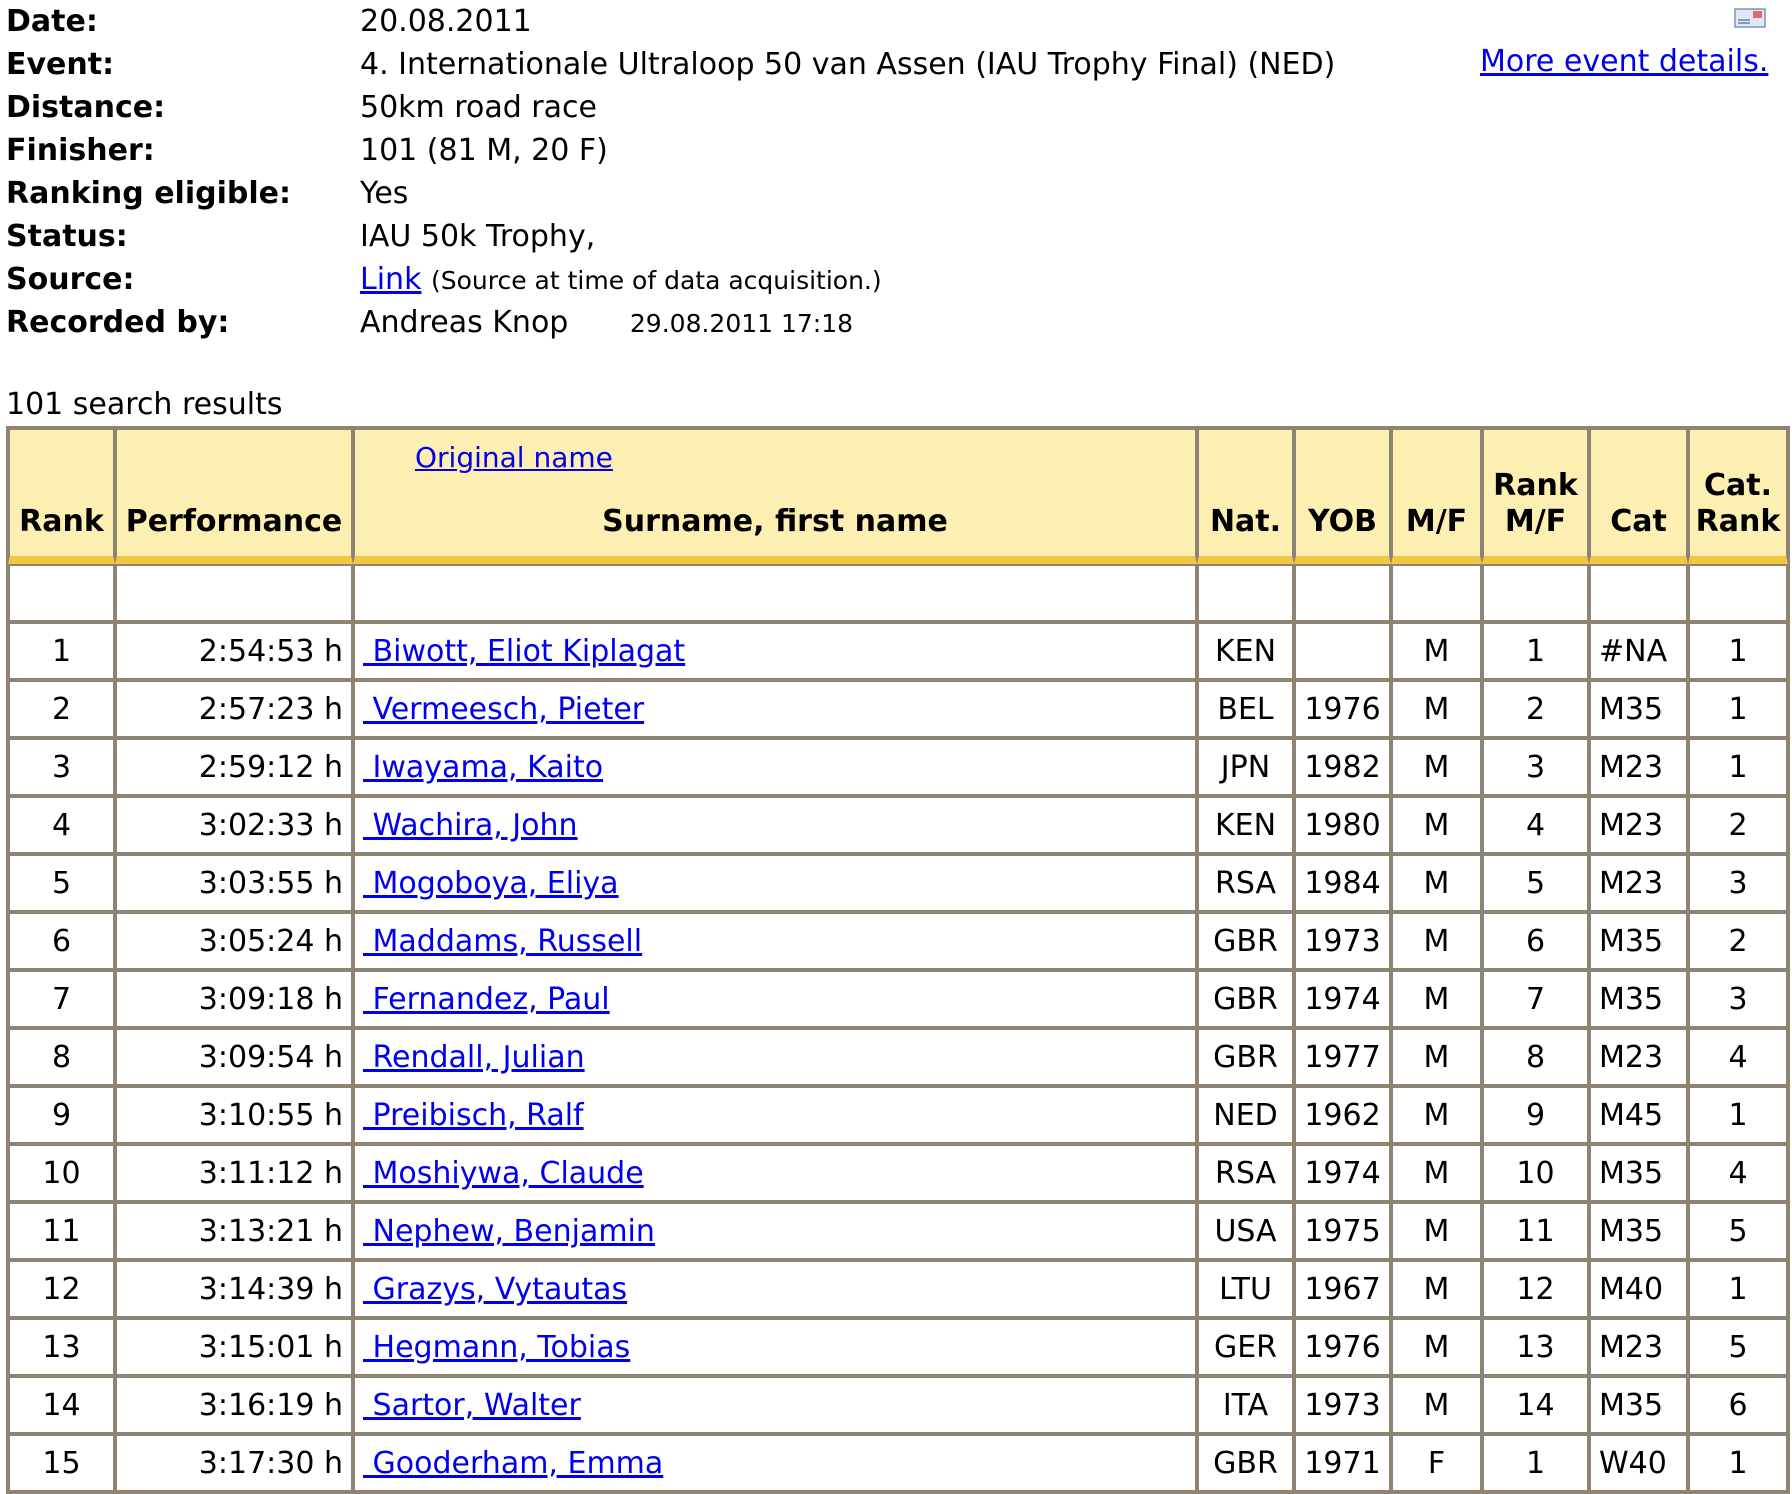 The width and height of the screenshot is (1792, 1494). What do you see at coordinates (1245, 1115) in the screenshot?
I see `cell-nat: NED` at bounding box center [1245, 1115].